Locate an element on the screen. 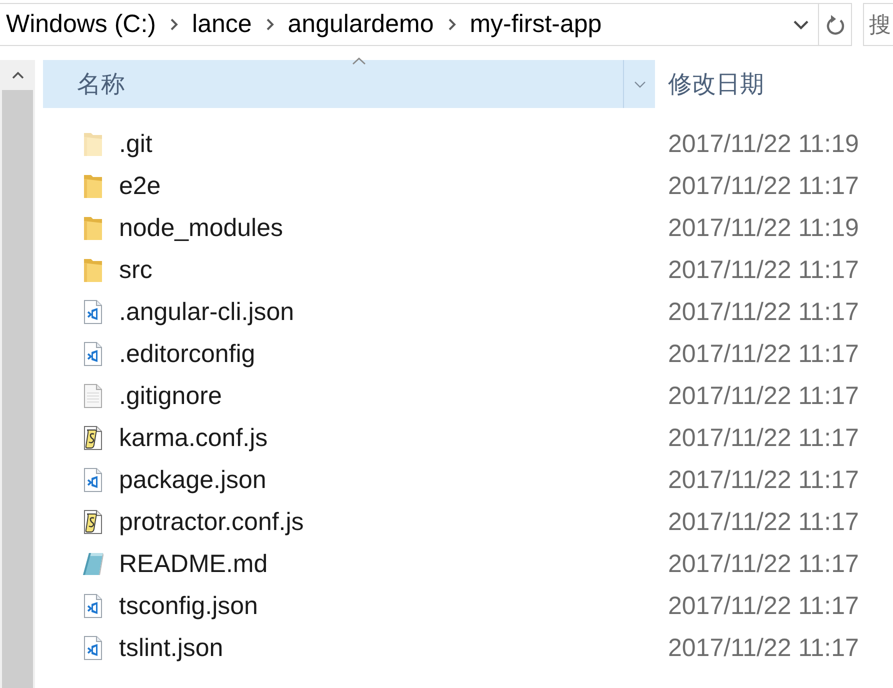 Image resolution: width=893 pixels, height=688 pixels. file-name: .angular-cli.json is located at coordinates (206, 312).